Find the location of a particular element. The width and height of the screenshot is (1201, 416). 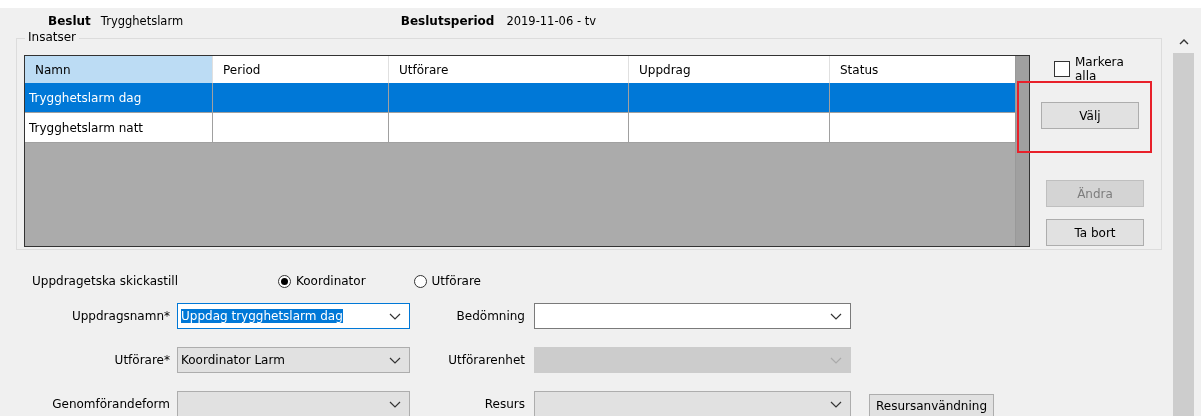

column-header: Status is located at coordinates (922, 69).